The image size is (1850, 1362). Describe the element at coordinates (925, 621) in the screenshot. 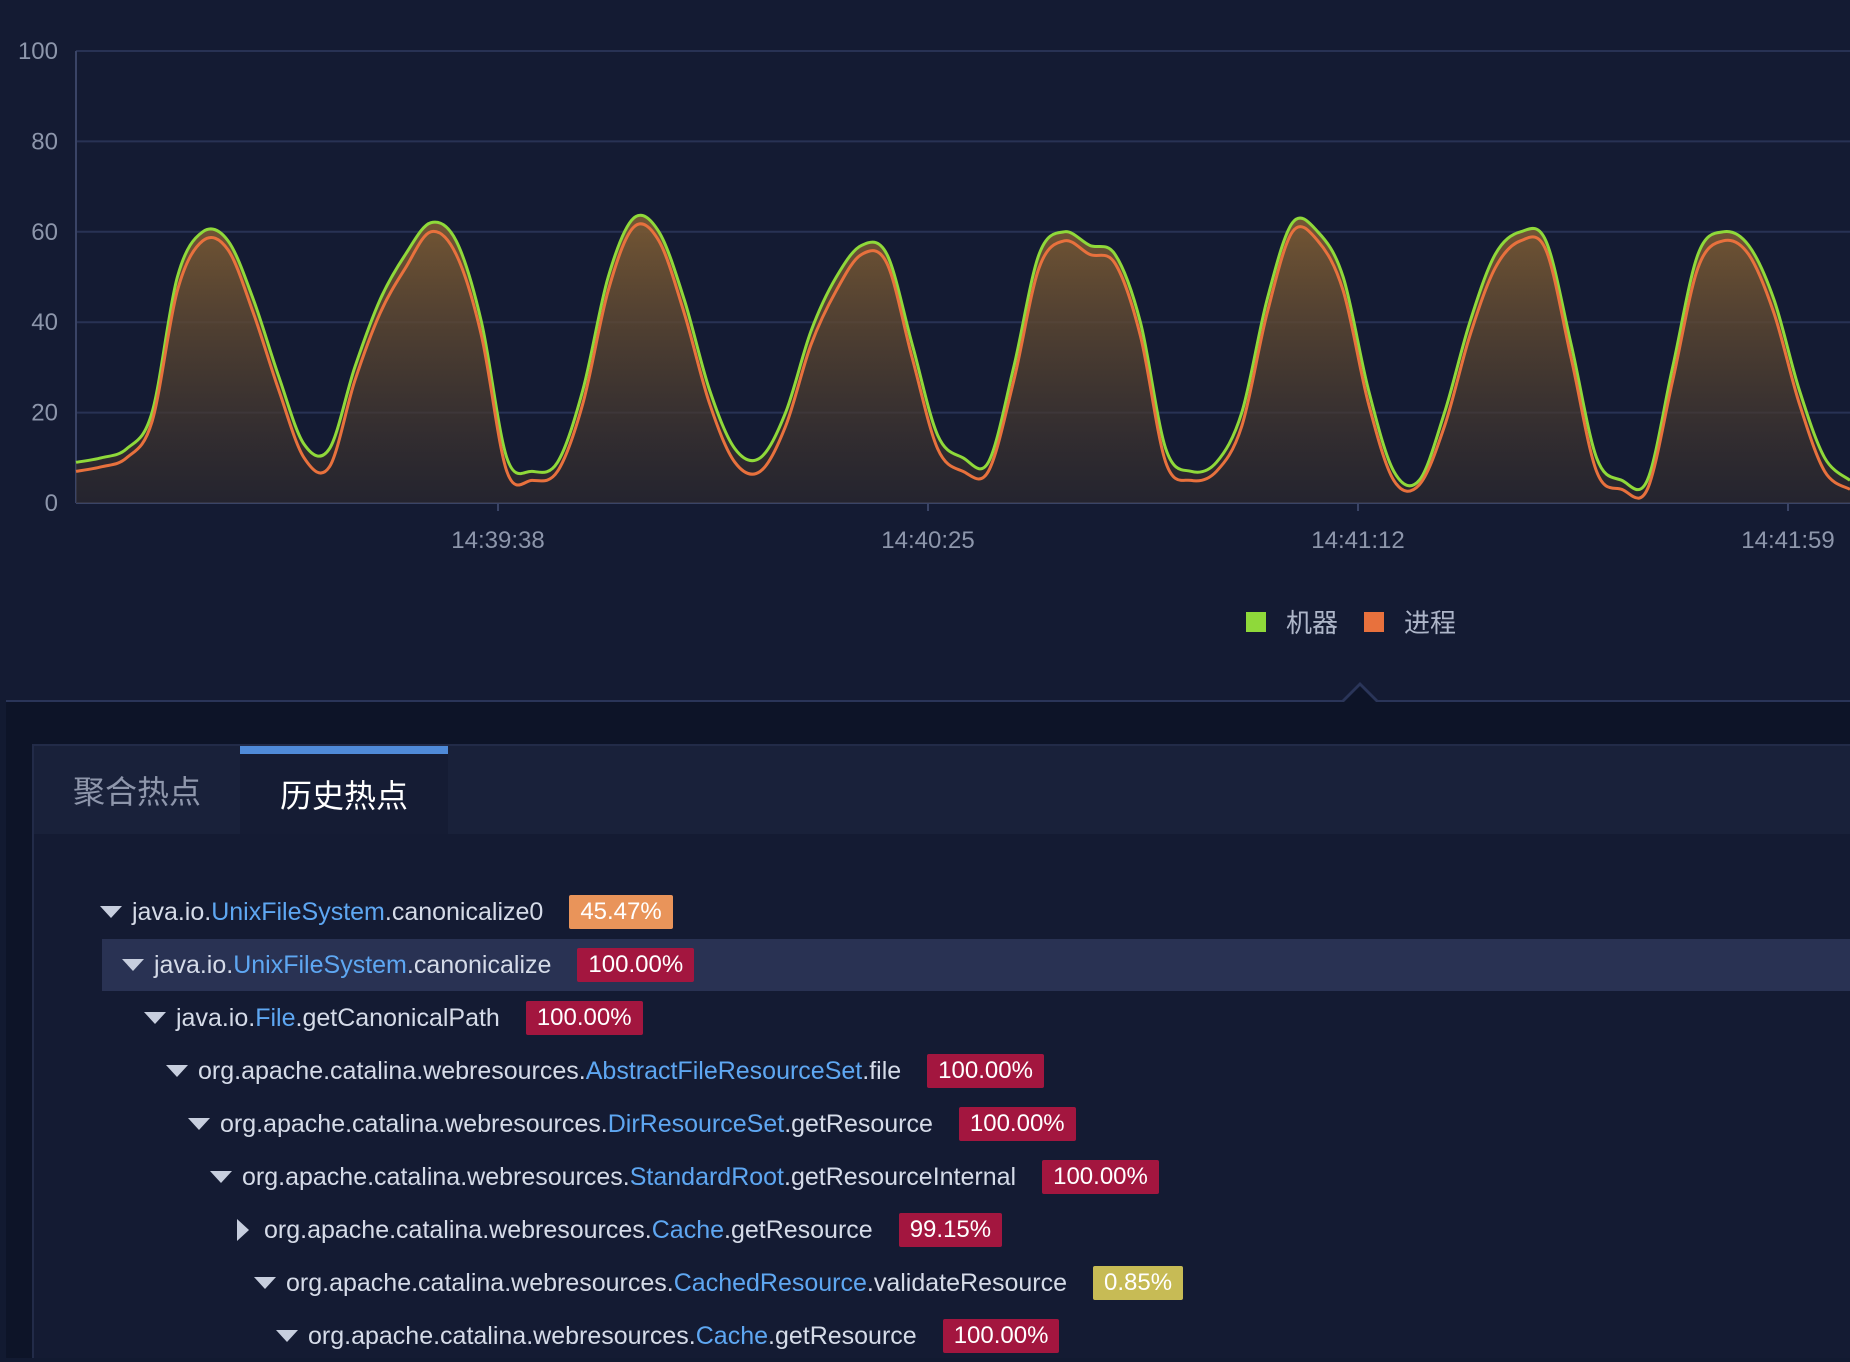

I see `chart-legend: 机器 进程` at that location.